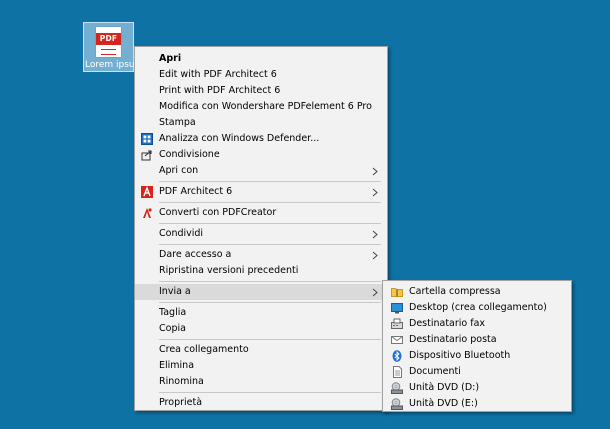  What do you see at coordinates (179, 170) in the screenshot?
I see `menu-item-label: Apri con` at bounding box center [179, 170].